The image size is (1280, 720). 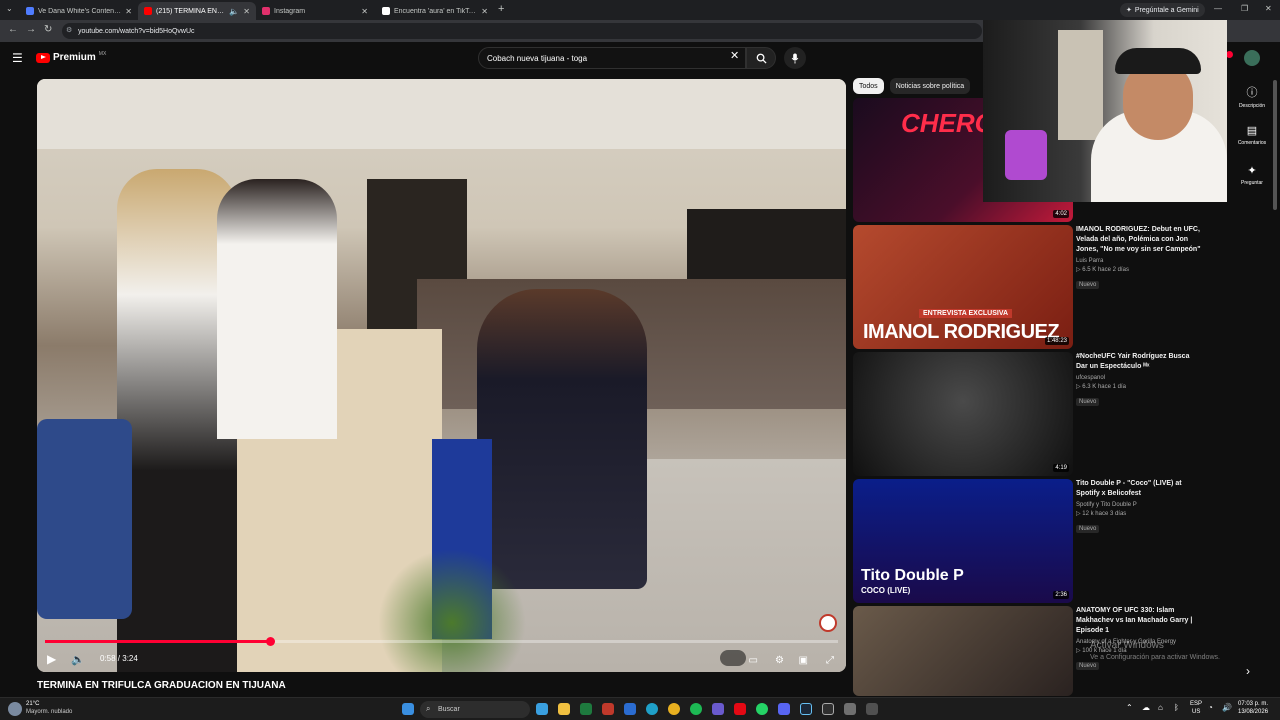 I want to click on spotify-icon, so click(x=696, y=709).